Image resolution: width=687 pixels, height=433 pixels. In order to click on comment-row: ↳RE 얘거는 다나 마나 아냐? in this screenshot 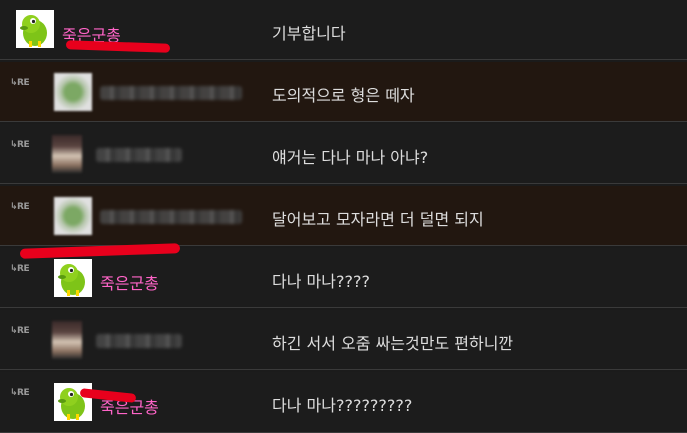, I will do `click(343, 154)`.